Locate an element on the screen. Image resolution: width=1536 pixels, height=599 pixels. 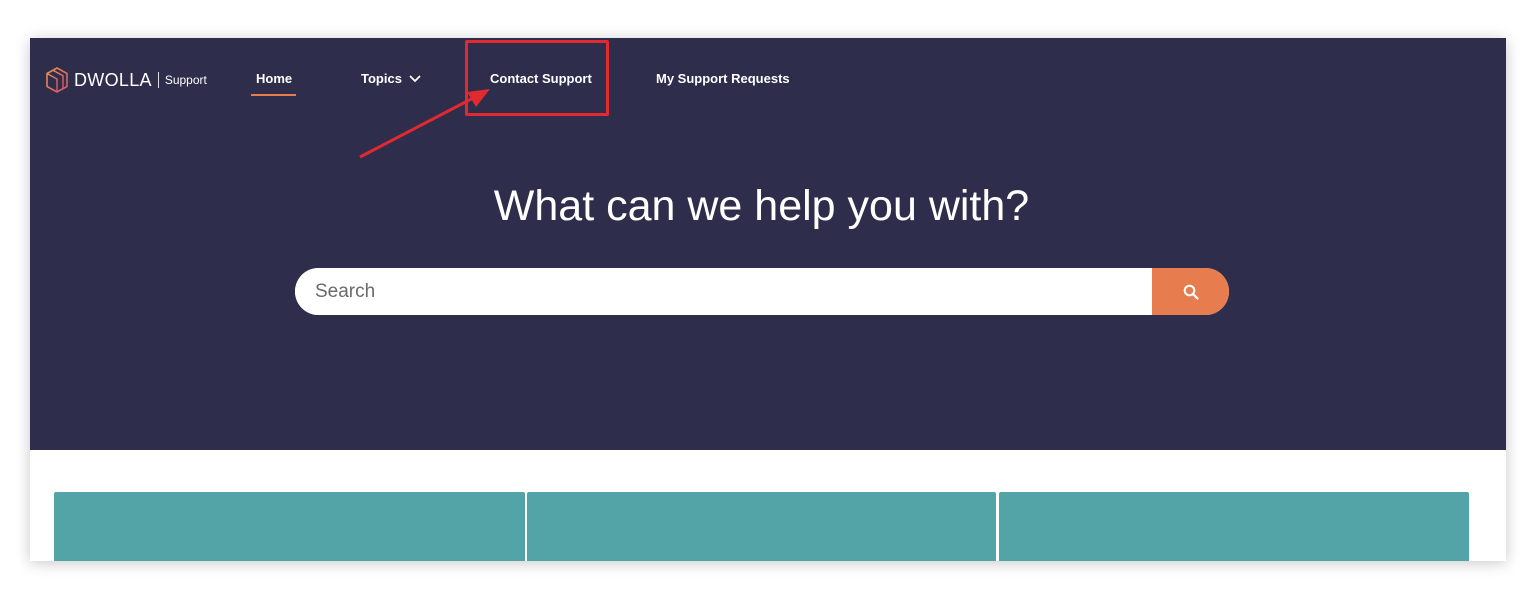
brand-logo: DWOLLA Support is located at coordinates (125, 80).